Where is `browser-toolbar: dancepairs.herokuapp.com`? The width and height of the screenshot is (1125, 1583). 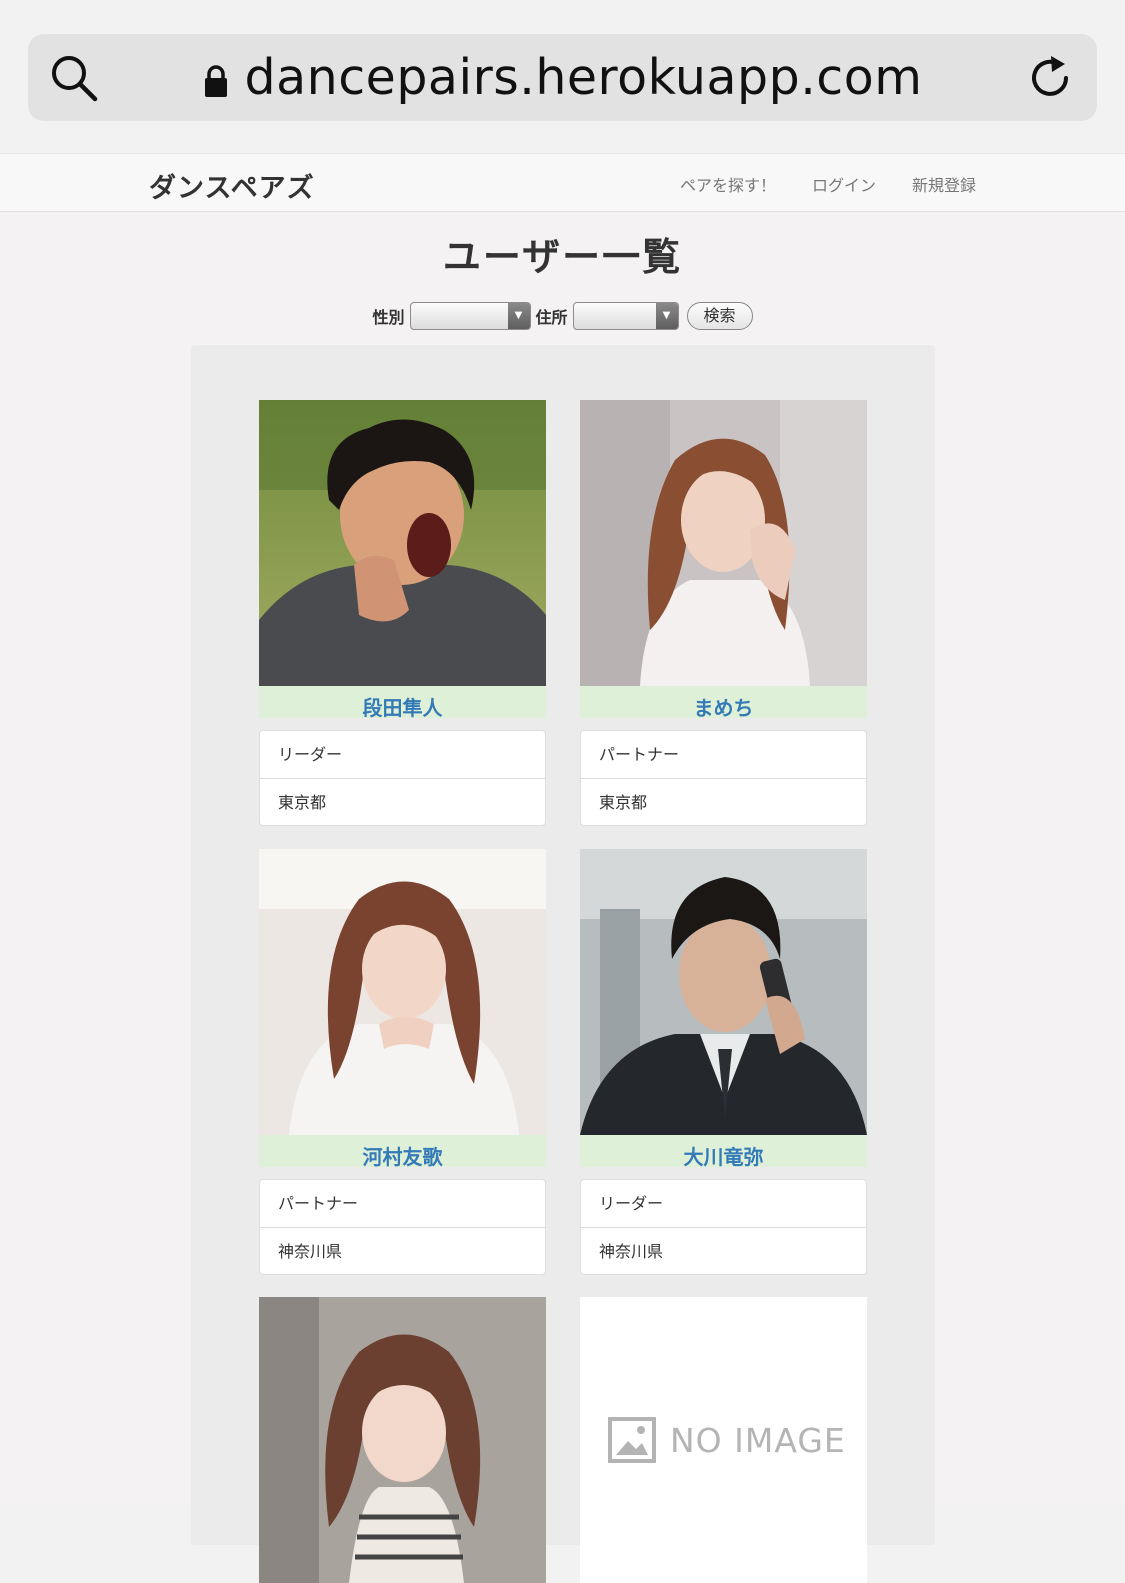
browser-toolbar: dancepairs.herokuapp.com is located at coordinates (562, 76).